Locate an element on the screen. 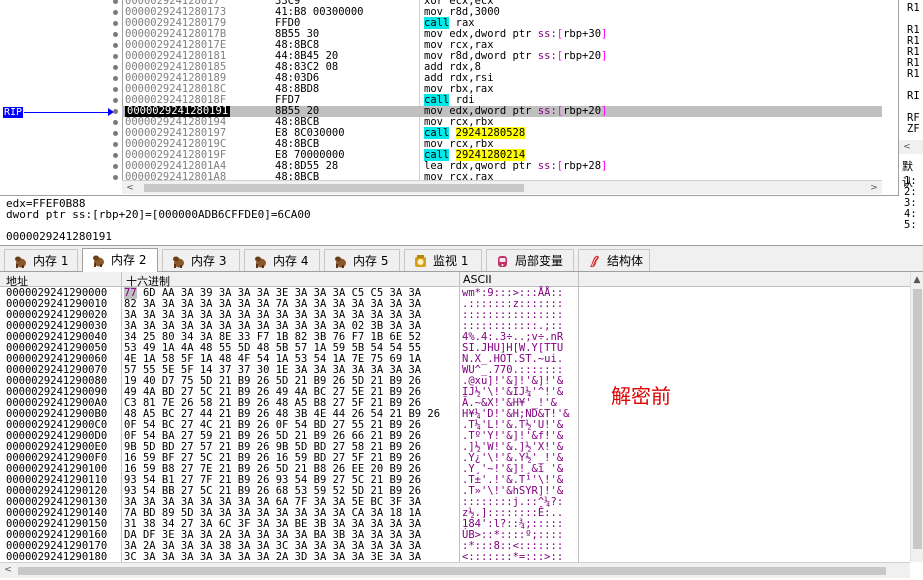  instruction-row: 0000029241280189 48:03D6 add rdx,rsi is located at coordinates (497, 78).